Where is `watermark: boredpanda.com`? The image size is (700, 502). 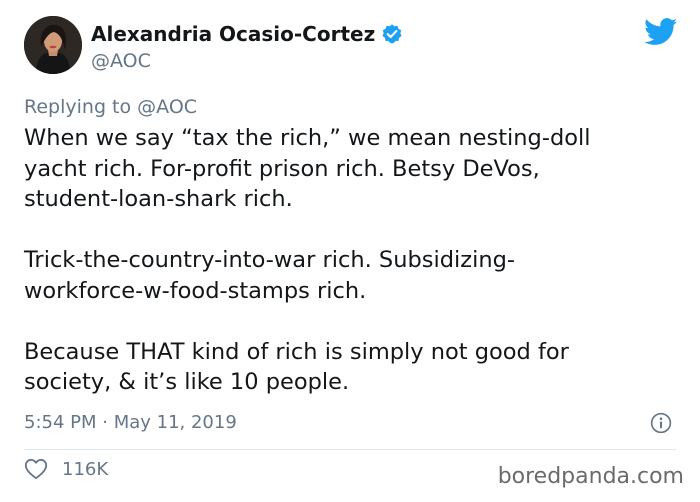 watermark: boredpanda.com is located at coordinates (590, 476).